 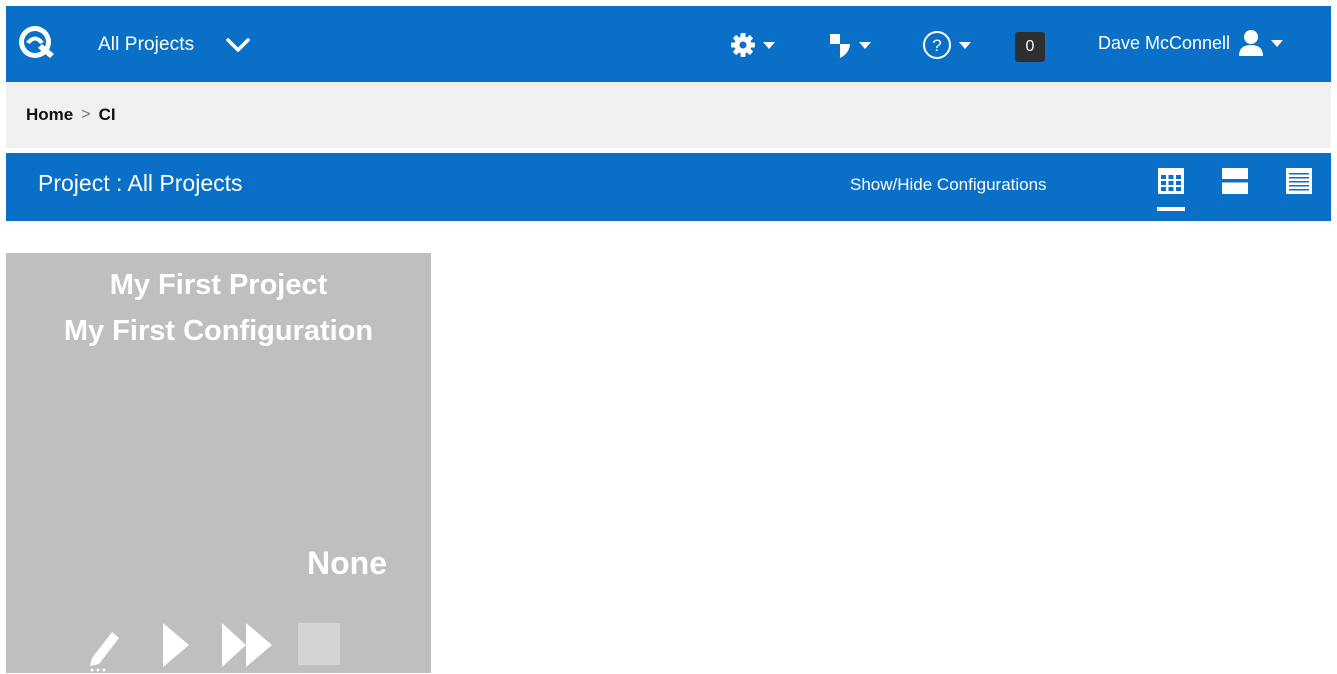 What do you see at coordinates (176, 645) in the screenshot?
I see `play-icon` at bounding box center [176, 645].